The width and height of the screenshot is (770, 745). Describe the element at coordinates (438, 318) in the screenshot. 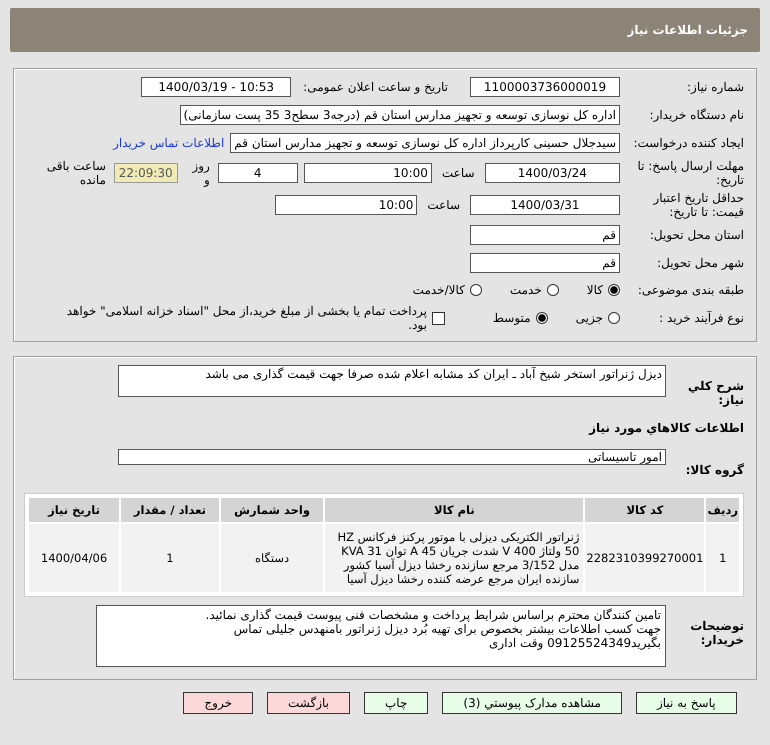

I see `checkbox` at that location.